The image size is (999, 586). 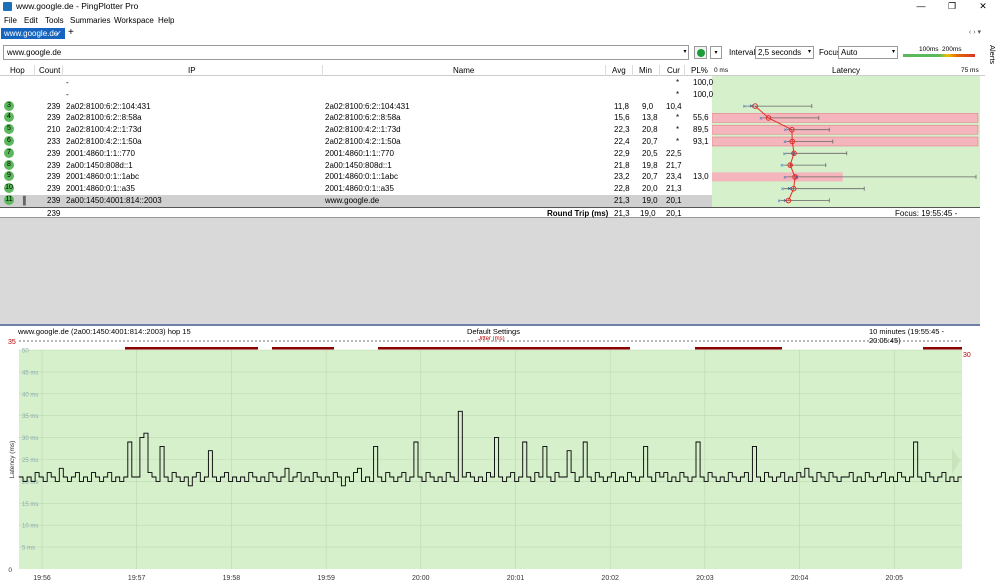 What do you see at coordinates (363, 130) in the screenshot?
I see `cell-name: 2a02:8100:4:2::1:73d` at bounding box center [363, 130].